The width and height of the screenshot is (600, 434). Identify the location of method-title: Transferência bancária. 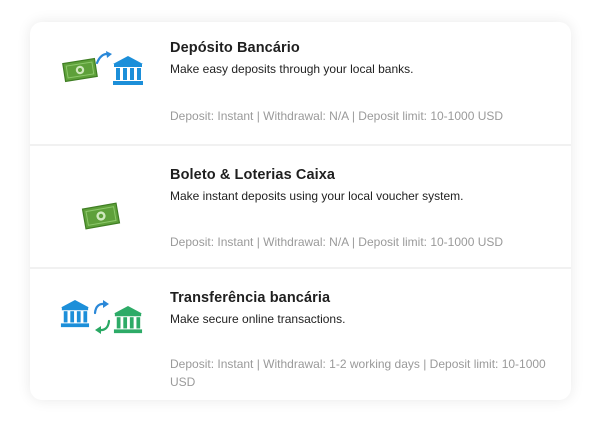
(250, 298).